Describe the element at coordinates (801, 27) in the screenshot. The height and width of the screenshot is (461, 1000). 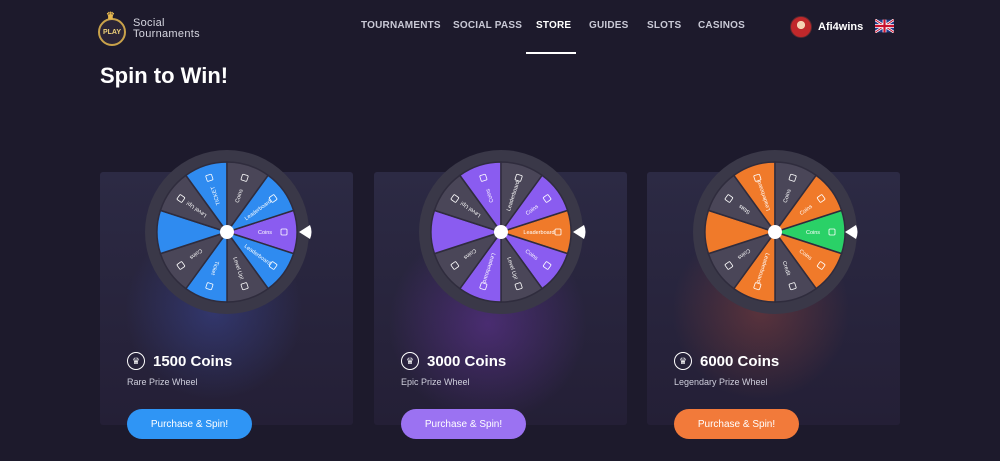
I see `avatar` at that location.